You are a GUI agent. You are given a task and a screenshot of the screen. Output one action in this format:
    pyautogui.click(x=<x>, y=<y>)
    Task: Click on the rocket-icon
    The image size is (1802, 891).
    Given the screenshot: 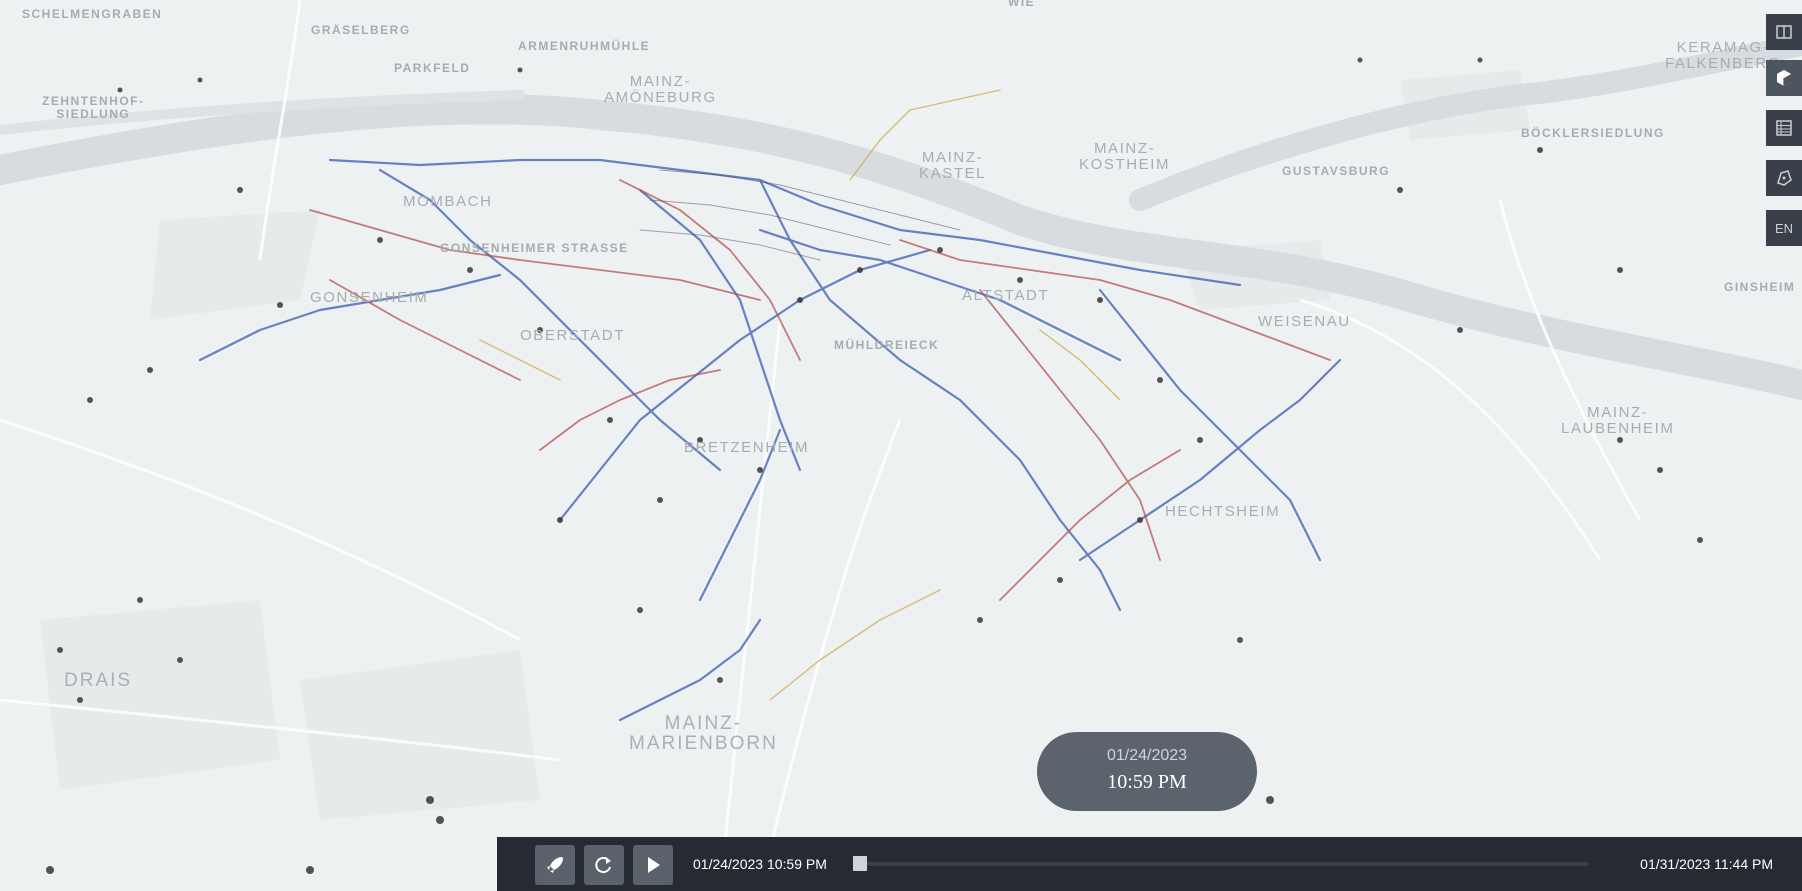 What is the action you would take?
    pyautogui.click(x=555, y=865)
    